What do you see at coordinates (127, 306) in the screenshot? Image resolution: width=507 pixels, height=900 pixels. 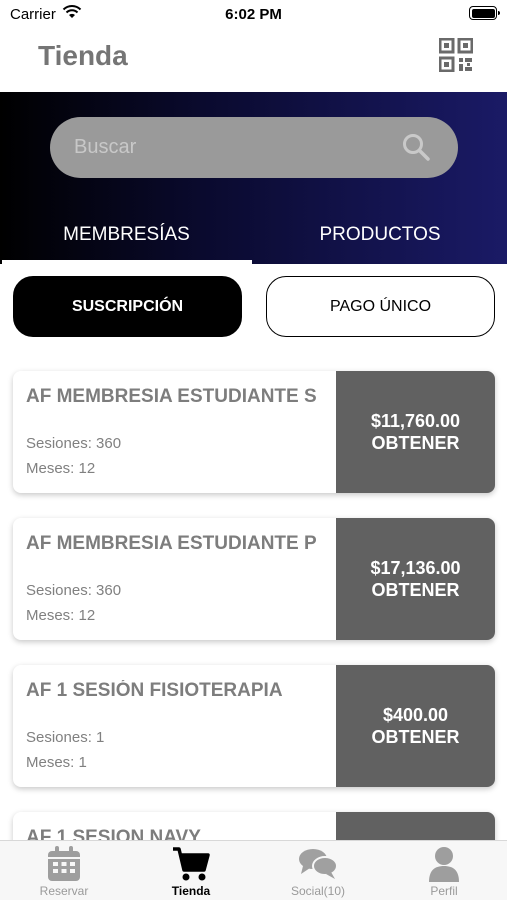 I see `suscripcion-button: SUSCRIPCIÓN` at bounding box center [127, 306].